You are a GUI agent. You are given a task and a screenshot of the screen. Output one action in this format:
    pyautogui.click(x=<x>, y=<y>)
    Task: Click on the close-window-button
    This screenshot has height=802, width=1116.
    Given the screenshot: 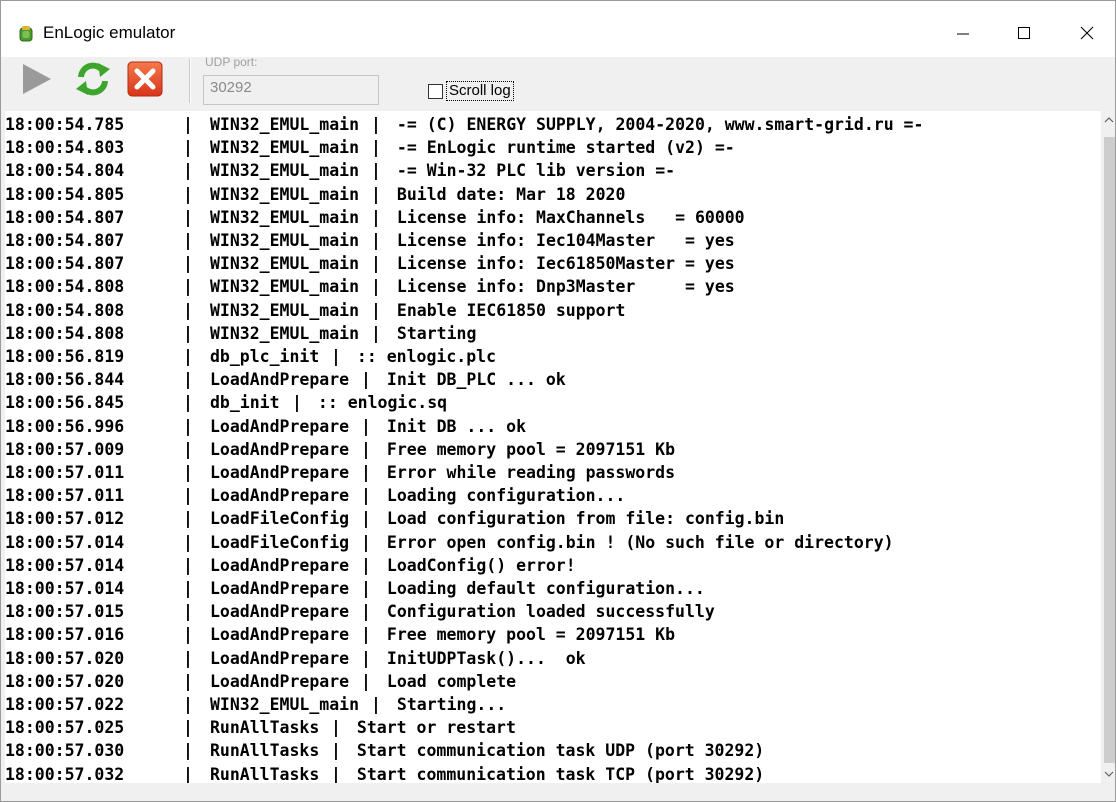 What is the action you would take?
    pyautogui.click(x=1087, y=33)
    